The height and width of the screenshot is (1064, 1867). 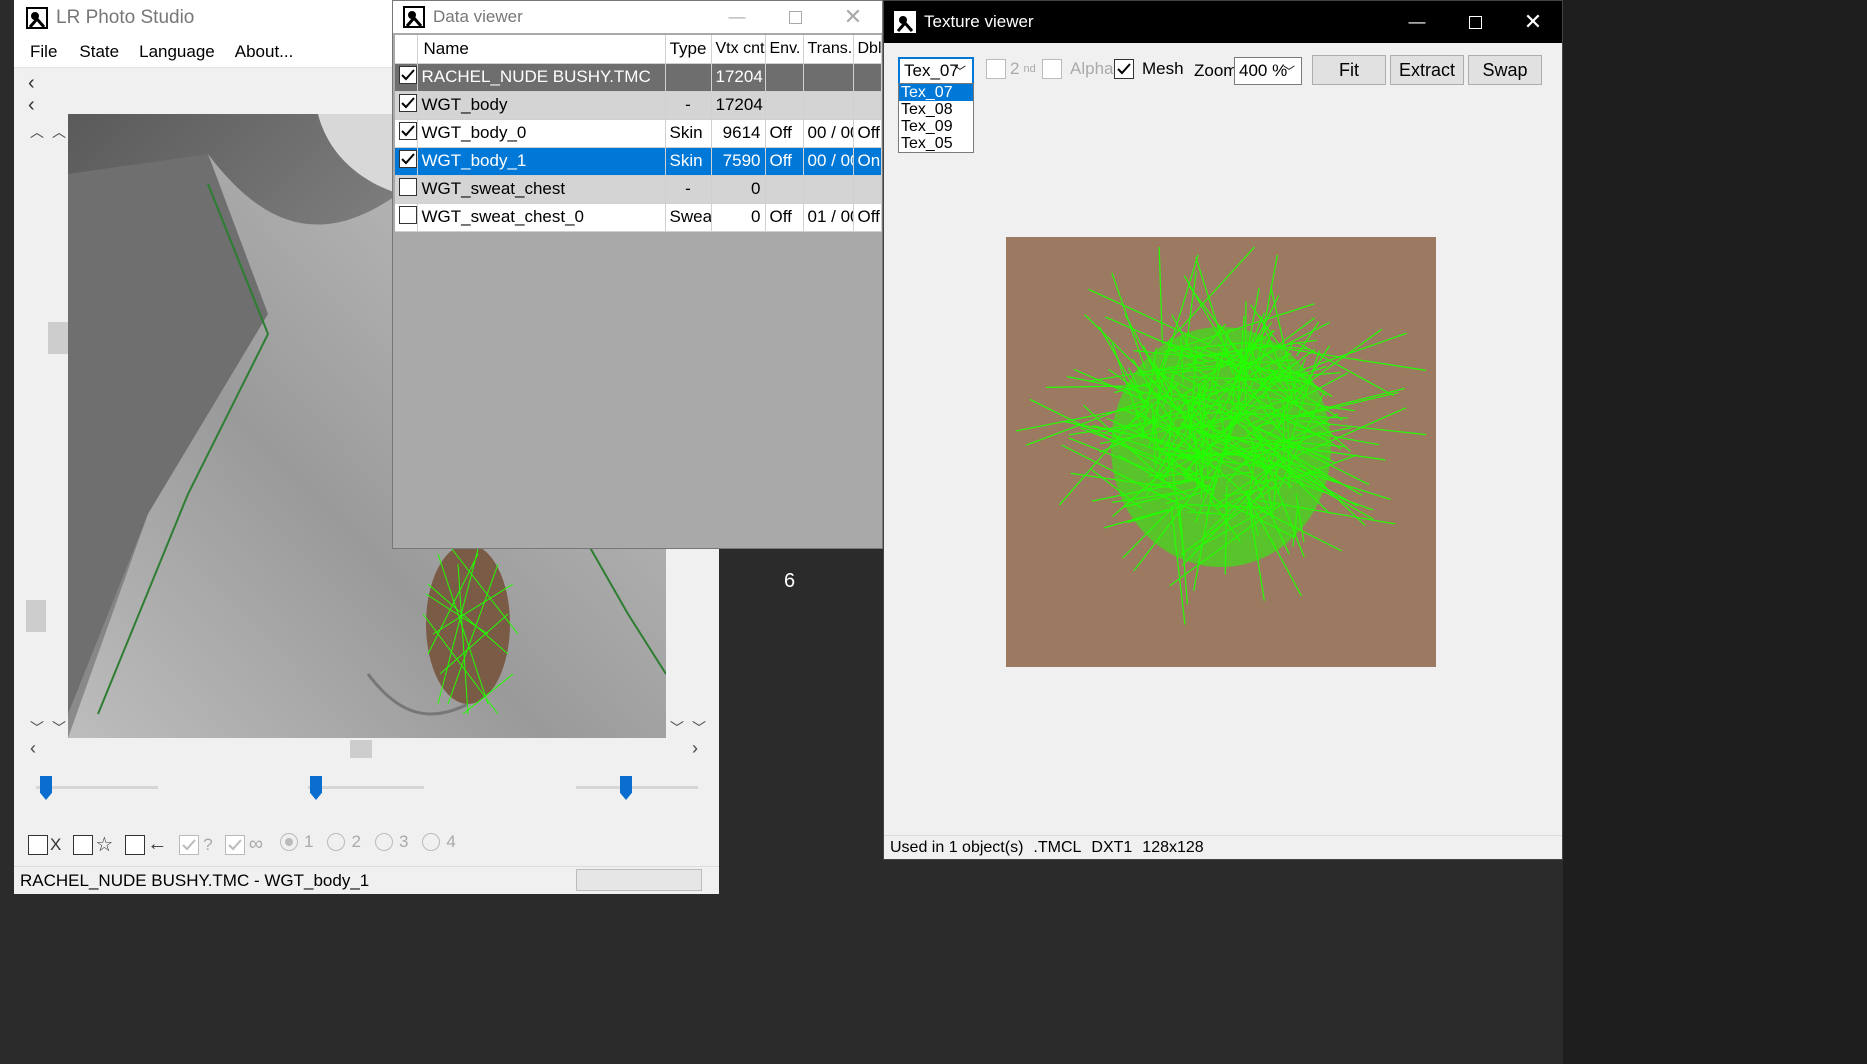 I want to click on row-type, so click(x=688, y=77).